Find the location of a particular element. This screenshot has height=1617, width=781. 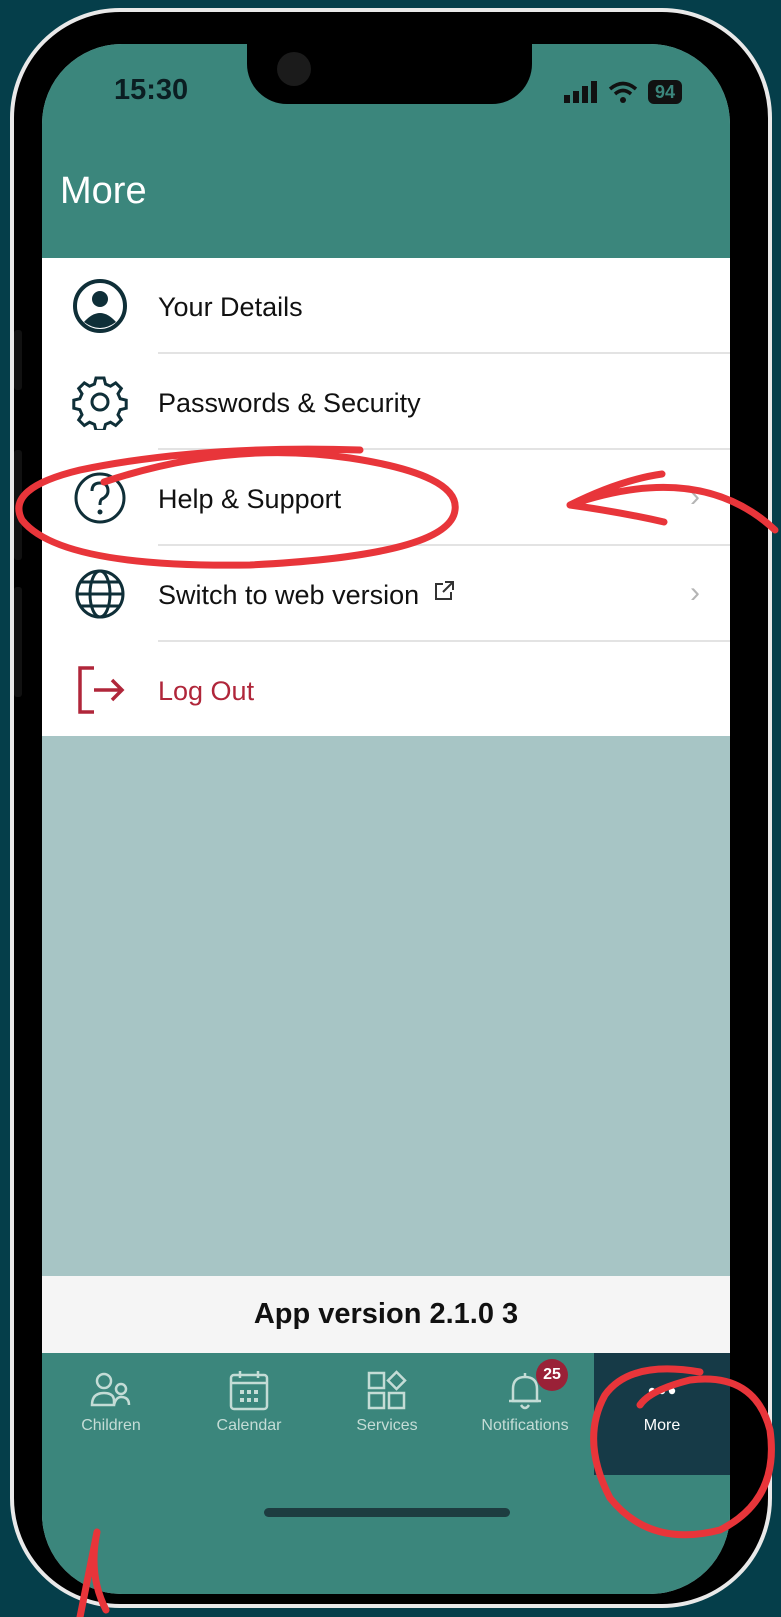

tab-calendar: Calendar is located at coordinates (249, 1414).